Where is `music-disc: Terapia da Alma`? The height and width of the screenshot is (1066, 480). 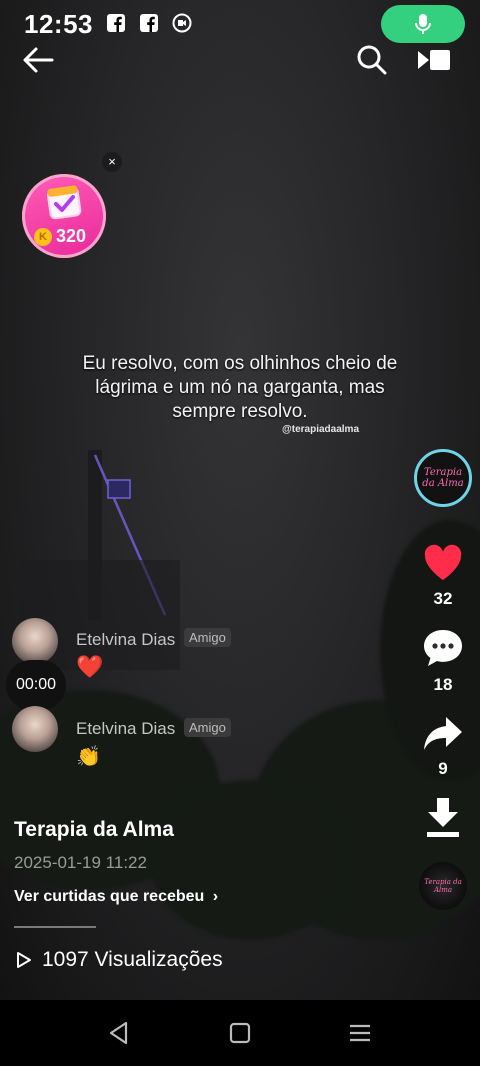
music-disc: Terapia da Alma is located at coordinates (443, 886).